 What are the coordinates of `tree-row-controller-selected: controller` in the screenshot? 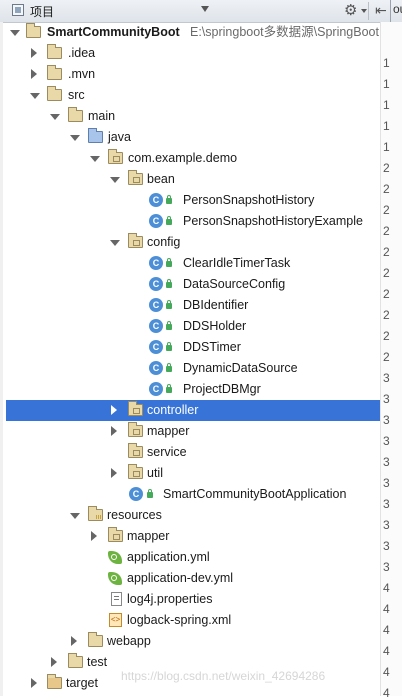 It's located at (193, 410).